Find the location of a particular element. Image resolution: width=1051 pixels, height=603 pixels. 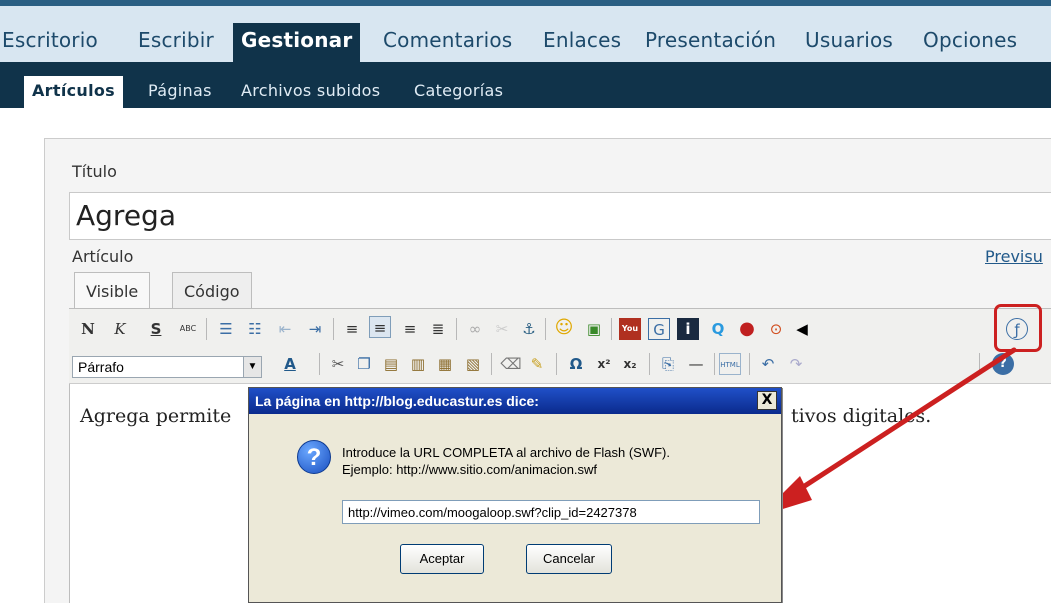

emoticon-icon: ☺ is located at coordinates (564, 328).